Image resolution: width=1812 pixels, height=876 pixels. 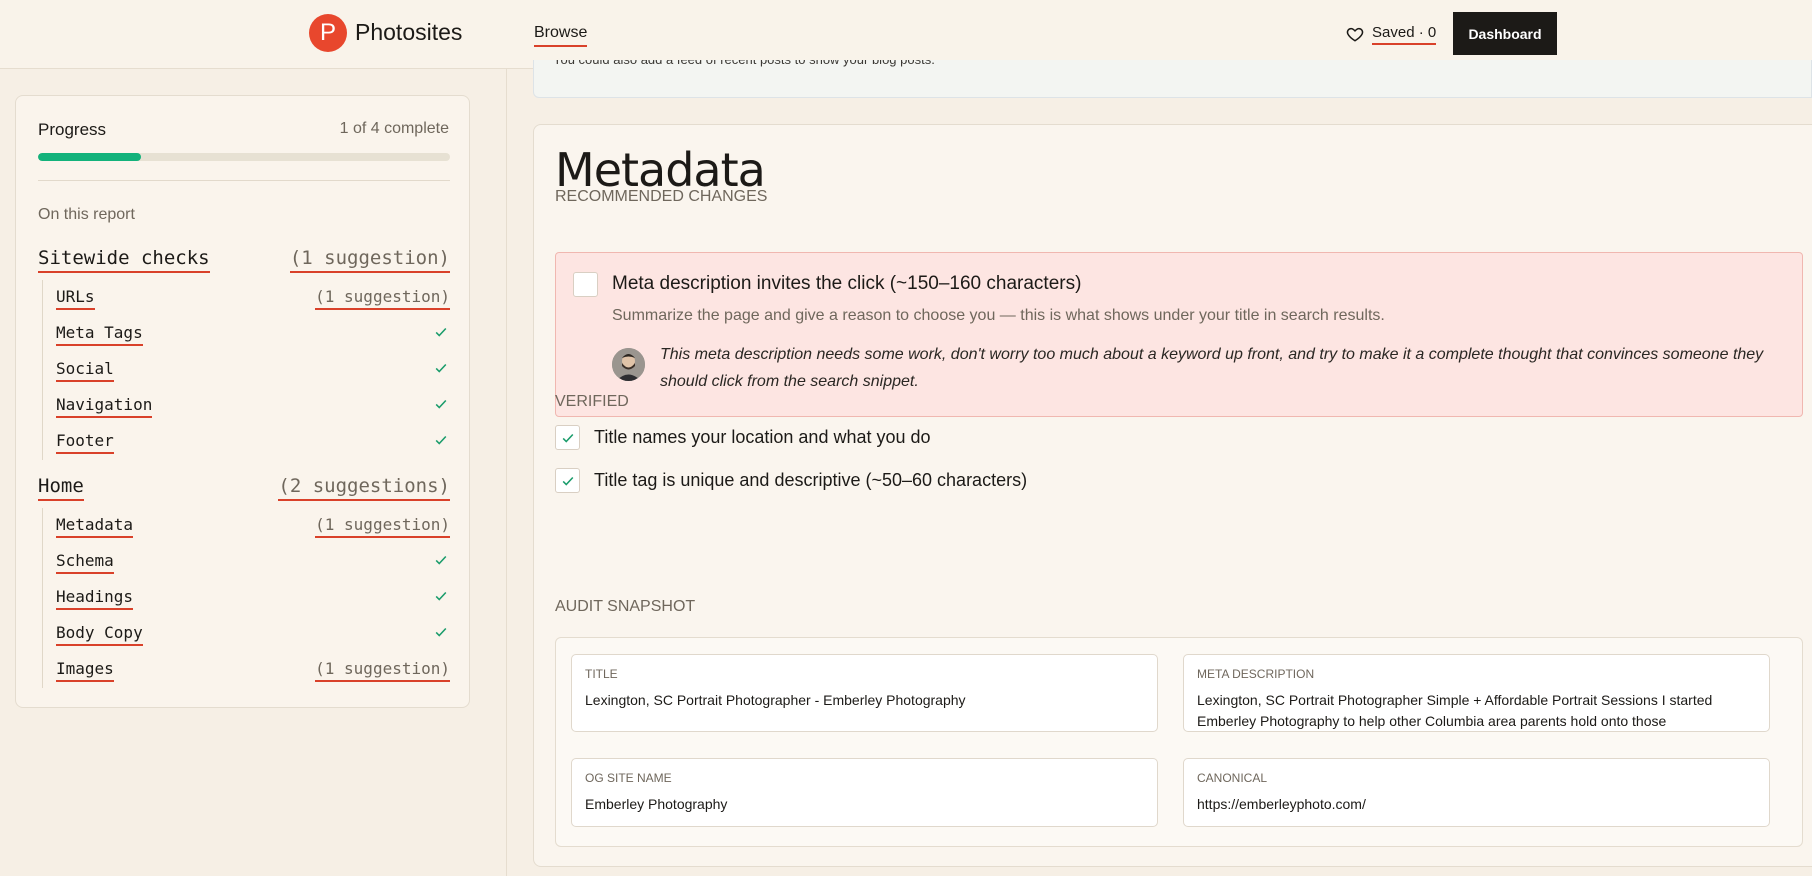 What do you see at coordinates (246, 634) in the screenshot?
I see `nav-item-body-copy: Body Copy` at bounding box center [246, 634].